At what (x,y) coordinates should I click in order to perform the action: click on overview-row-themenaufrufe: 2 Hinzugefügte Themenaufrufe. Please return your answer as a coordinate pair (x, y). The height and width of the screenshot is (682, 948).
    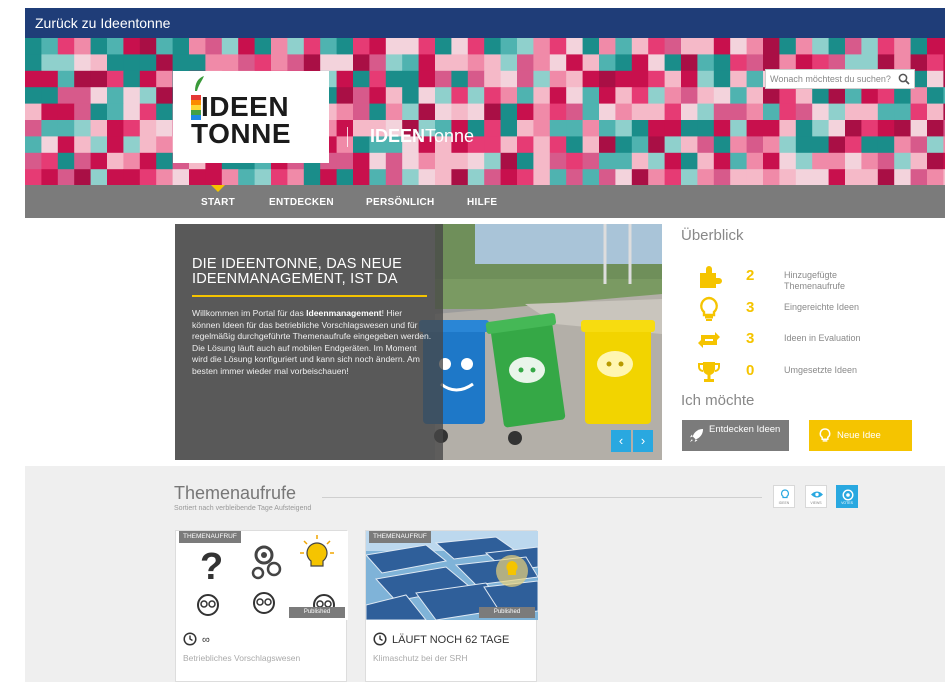
    Looking at the image, I should click on (810, 277).